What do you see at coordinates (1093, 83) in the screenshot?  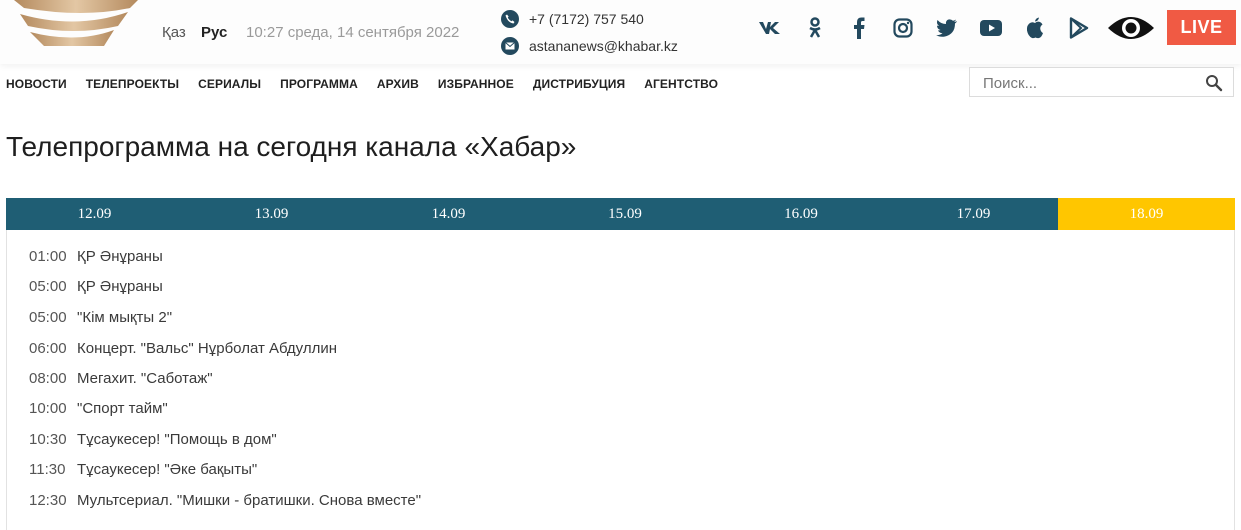 I see `search-input` at bounding box center [1093, 83].